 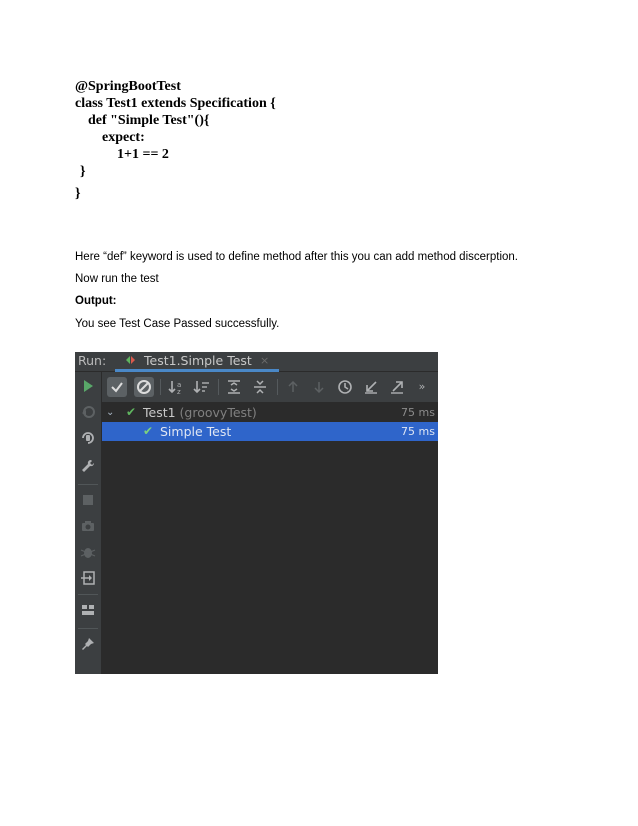 I want to click on run-window-header: Run: Test1.Simple Test ×, so click(x=256, y=362).